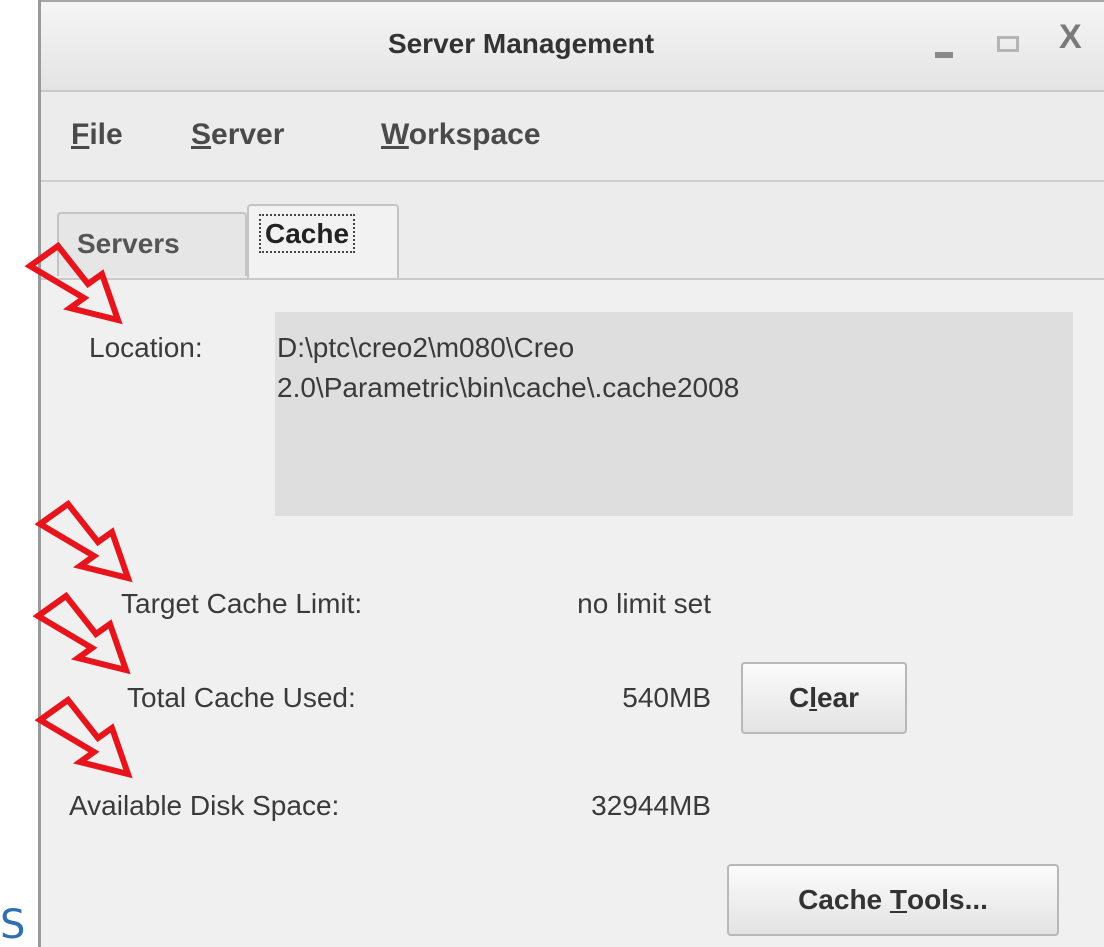 This screenshot has width=1104, height=947. Describe the element at coordinates (106, 134) in the screenshot. I see `menu-file-label: ile` at that location.